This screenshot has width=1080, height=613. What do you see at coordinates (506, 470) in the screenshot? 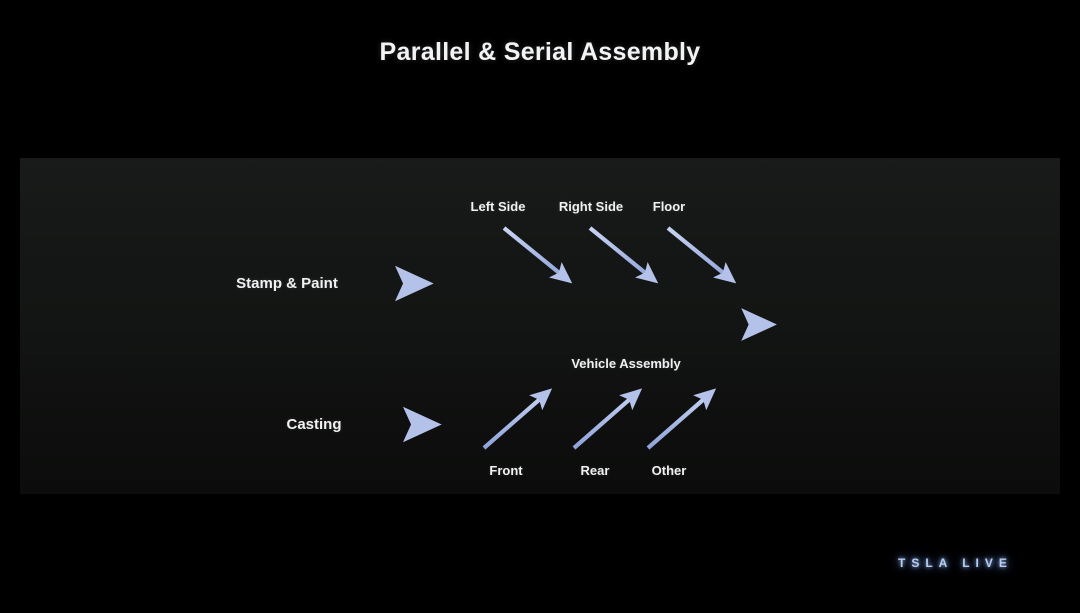
I see `label-front: Front` at bounding box center [506, 470].